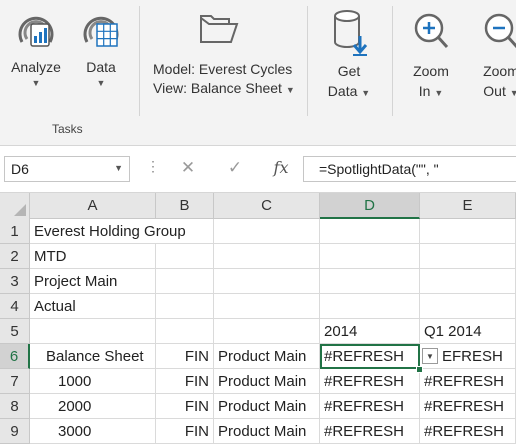  Describe the element at coordinates (153, 166) in the screenshot. I see `formula-bar-grip-icon: ⋮` at that location.